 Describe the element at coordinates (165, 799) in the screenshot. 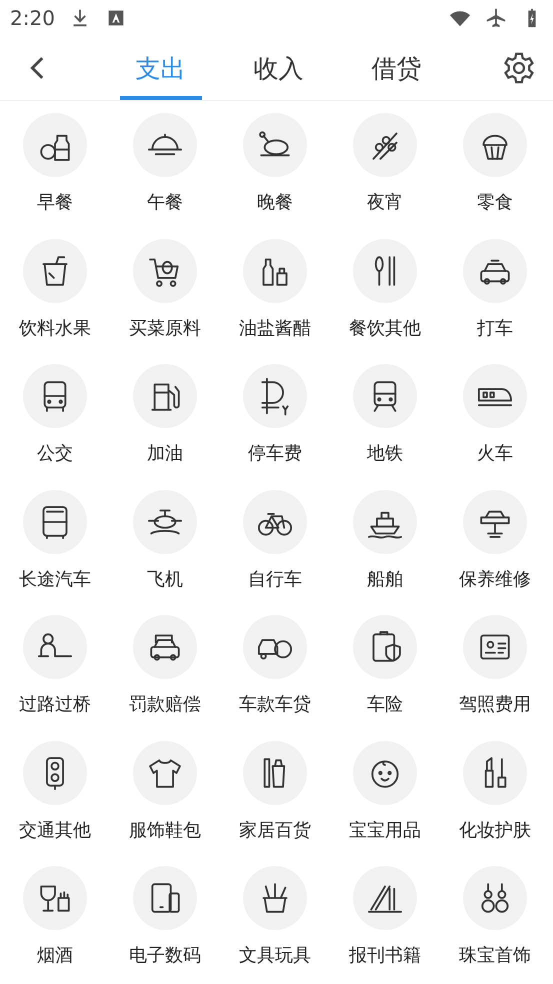

I see `category-button: 服饰鞋包` at that location.